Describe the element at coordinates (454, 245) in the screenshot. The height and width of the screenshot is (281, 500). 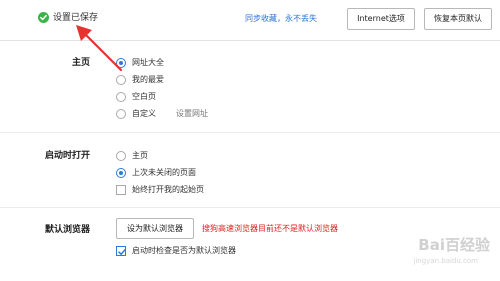
I see `watermark-logo: Bai百经验` at that location.